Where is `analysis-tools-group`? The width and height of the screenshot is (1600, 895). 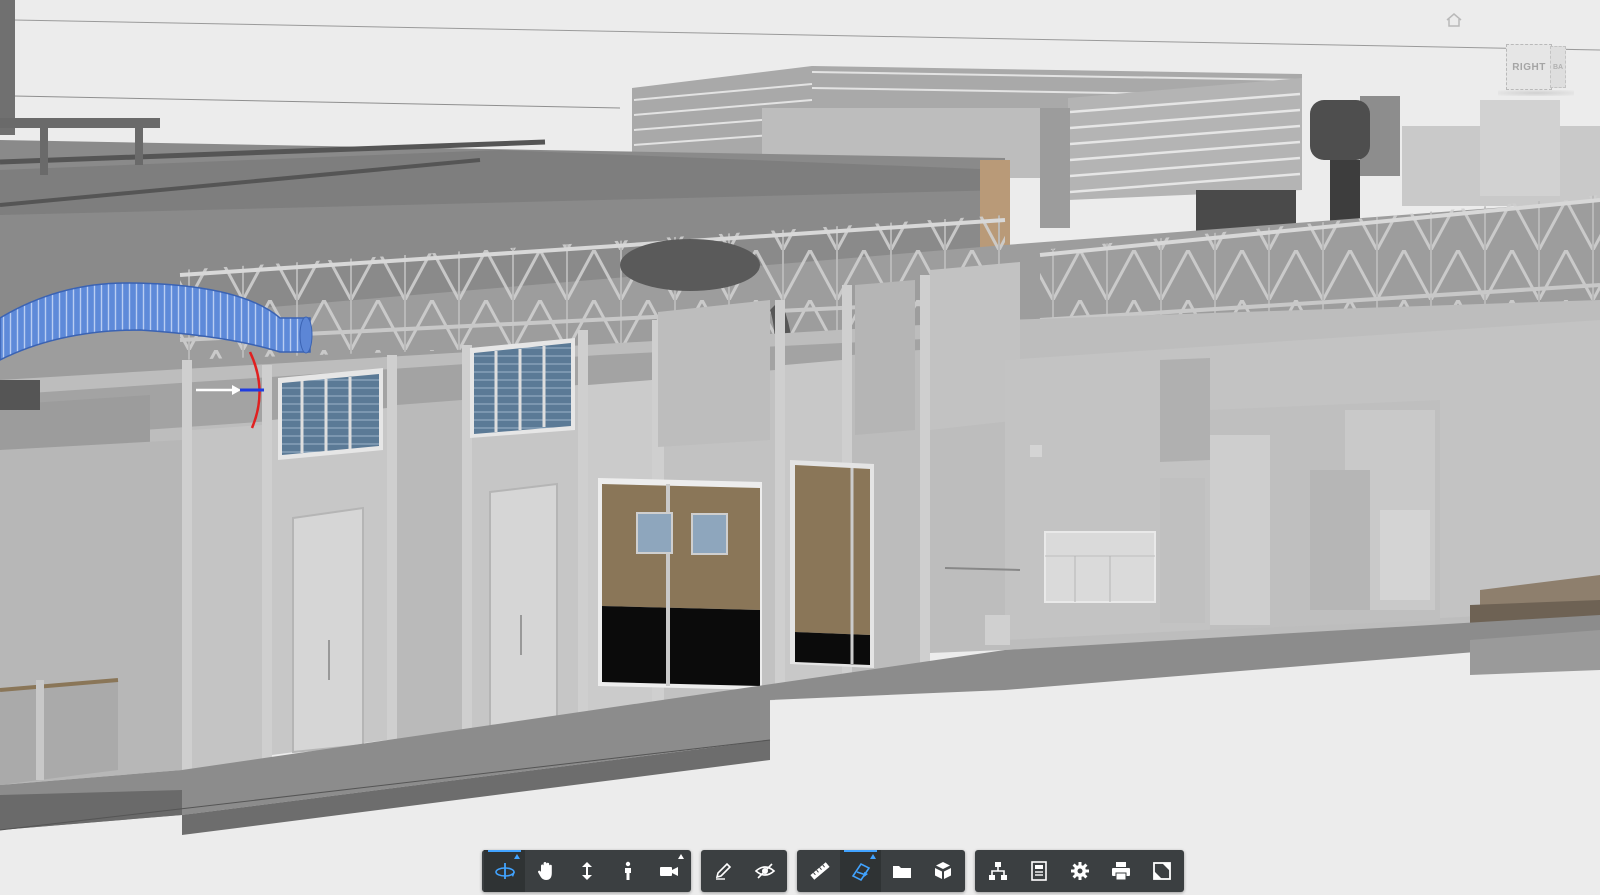 analysis-tools-group is located at coordinates (881, 871).